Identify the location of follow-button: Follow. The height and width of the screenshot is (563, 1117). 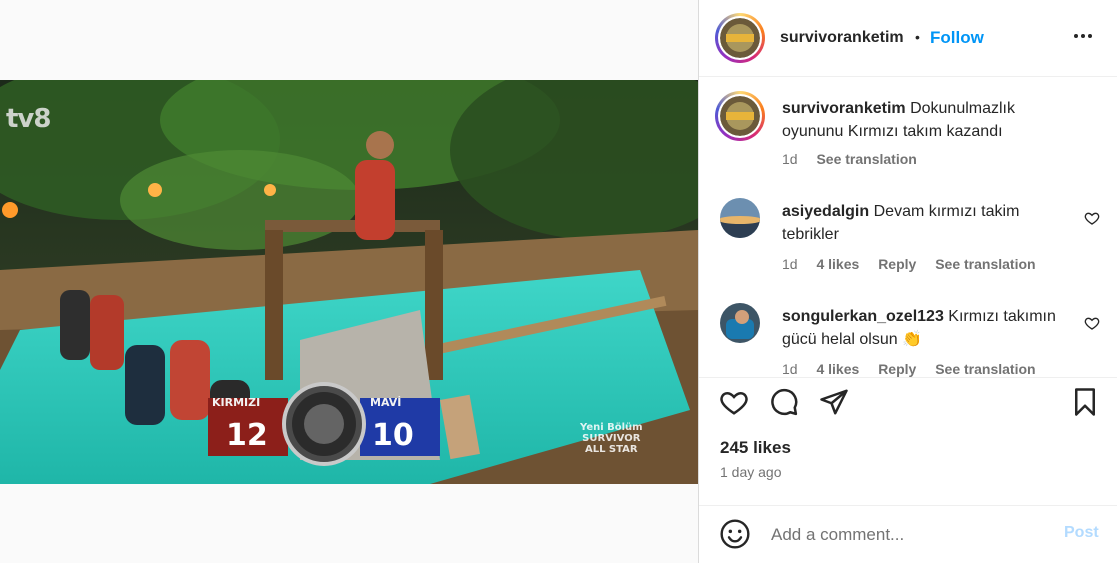
(957, 38).